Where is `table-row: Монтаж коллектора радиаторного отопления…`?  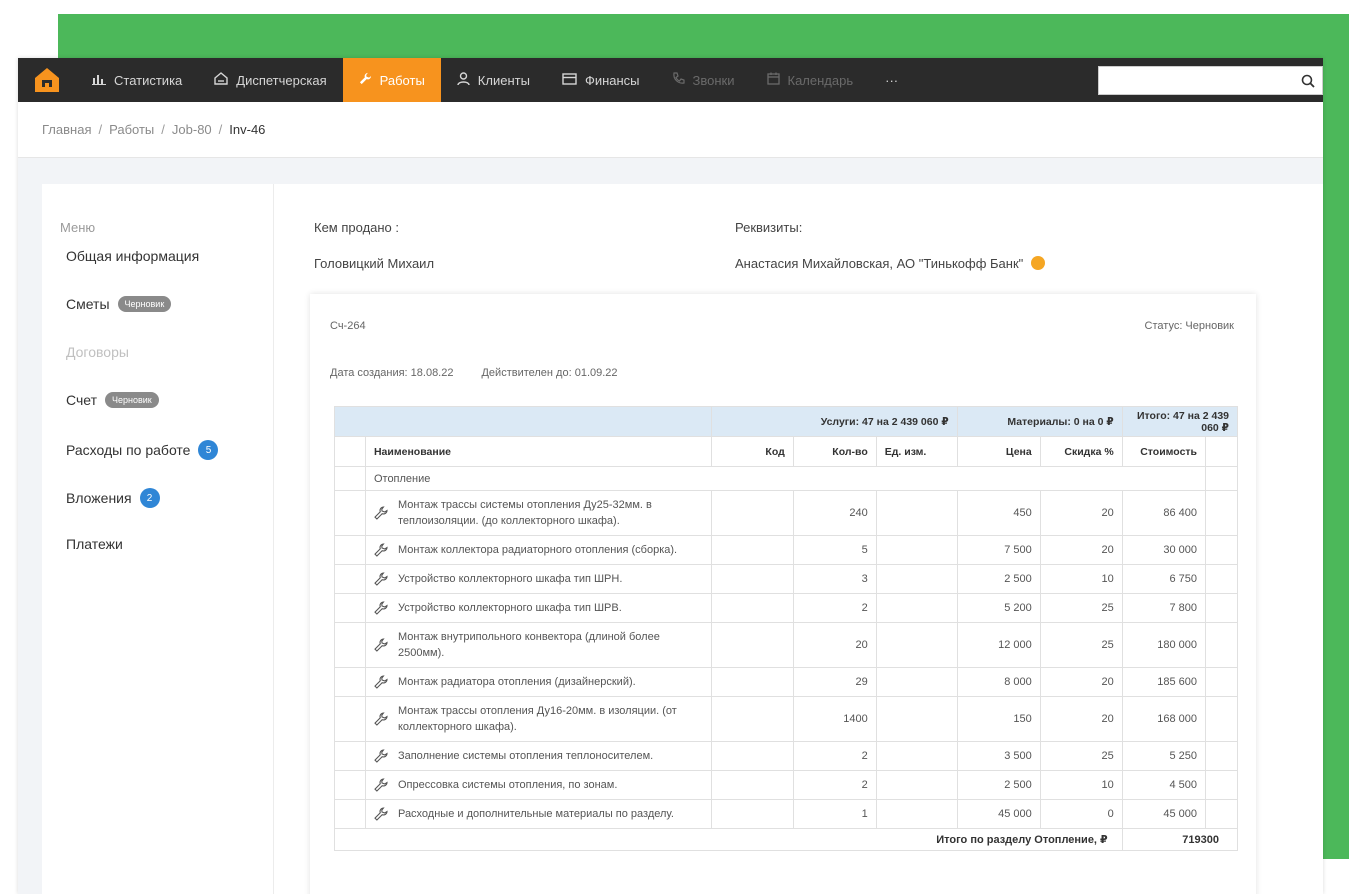
table-row: Монтаж коллектора радиаторного отопления… is located at coordinates (786, 550).